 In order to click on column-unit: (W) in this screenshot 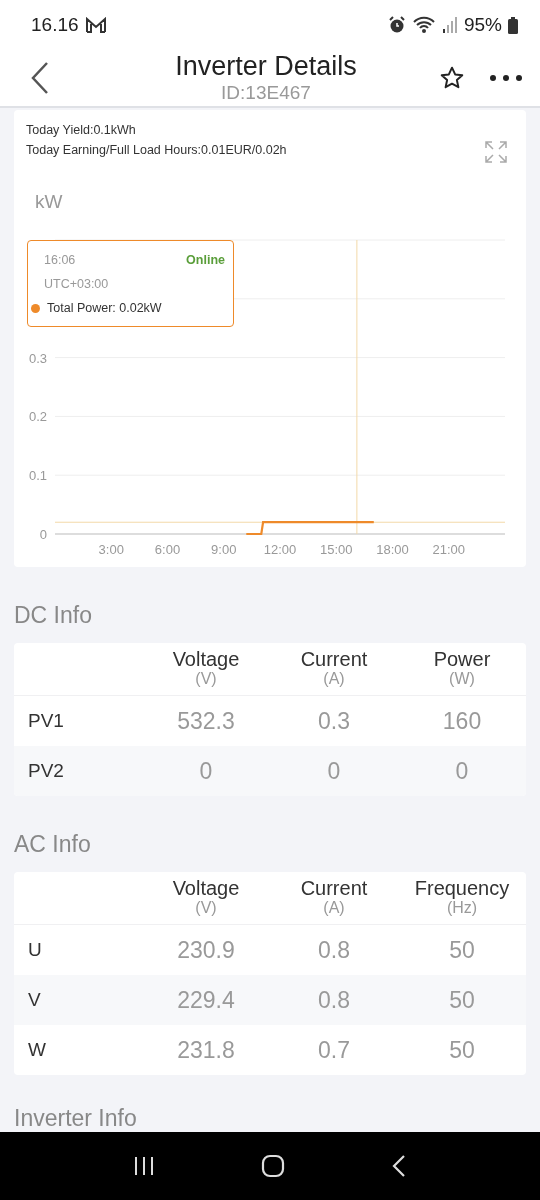, I will do `click(462, 679)`.